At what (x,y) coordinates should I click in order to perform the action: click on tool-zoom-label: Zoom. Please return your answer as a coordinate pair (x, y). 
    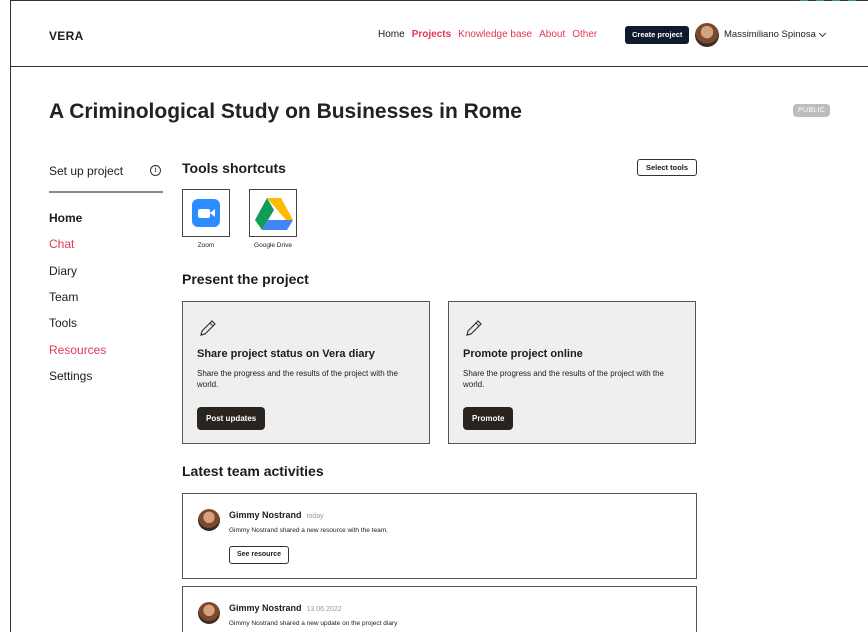
    Looking at the image, I should click on (206, 245).